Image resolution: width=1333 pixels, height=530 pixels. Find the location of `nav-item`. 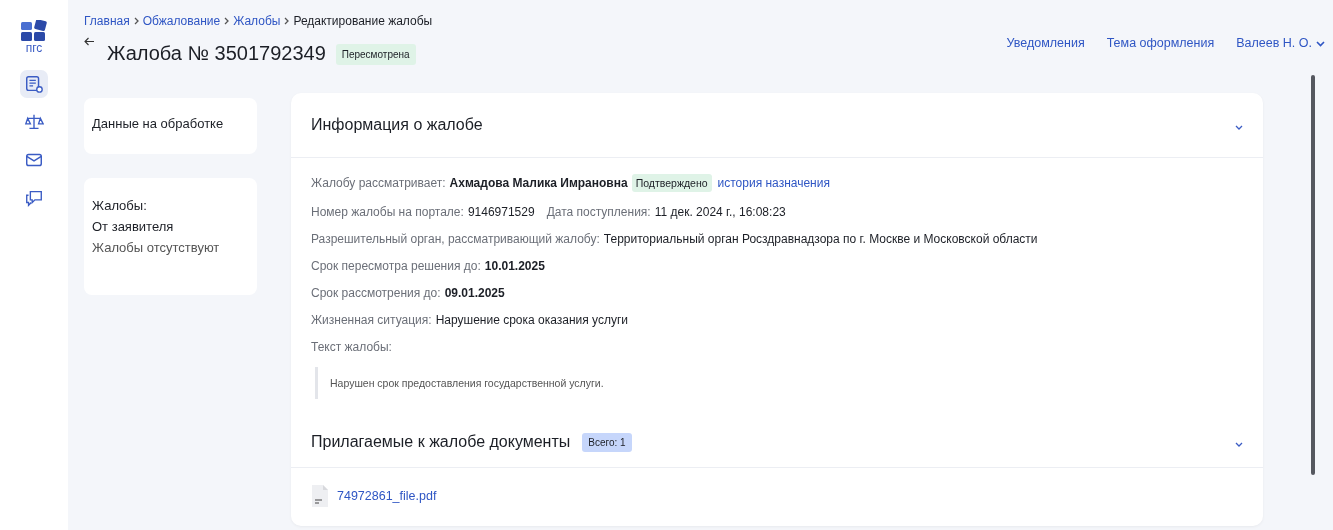

nav-item is located at coordinates (34, 84).